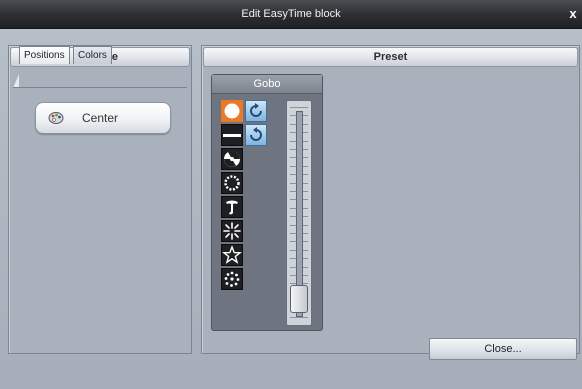  What do you see at coordinates (232, 279) in the screenshot?
I see `dots-gobo-icon` at bounding box center [232, 279].